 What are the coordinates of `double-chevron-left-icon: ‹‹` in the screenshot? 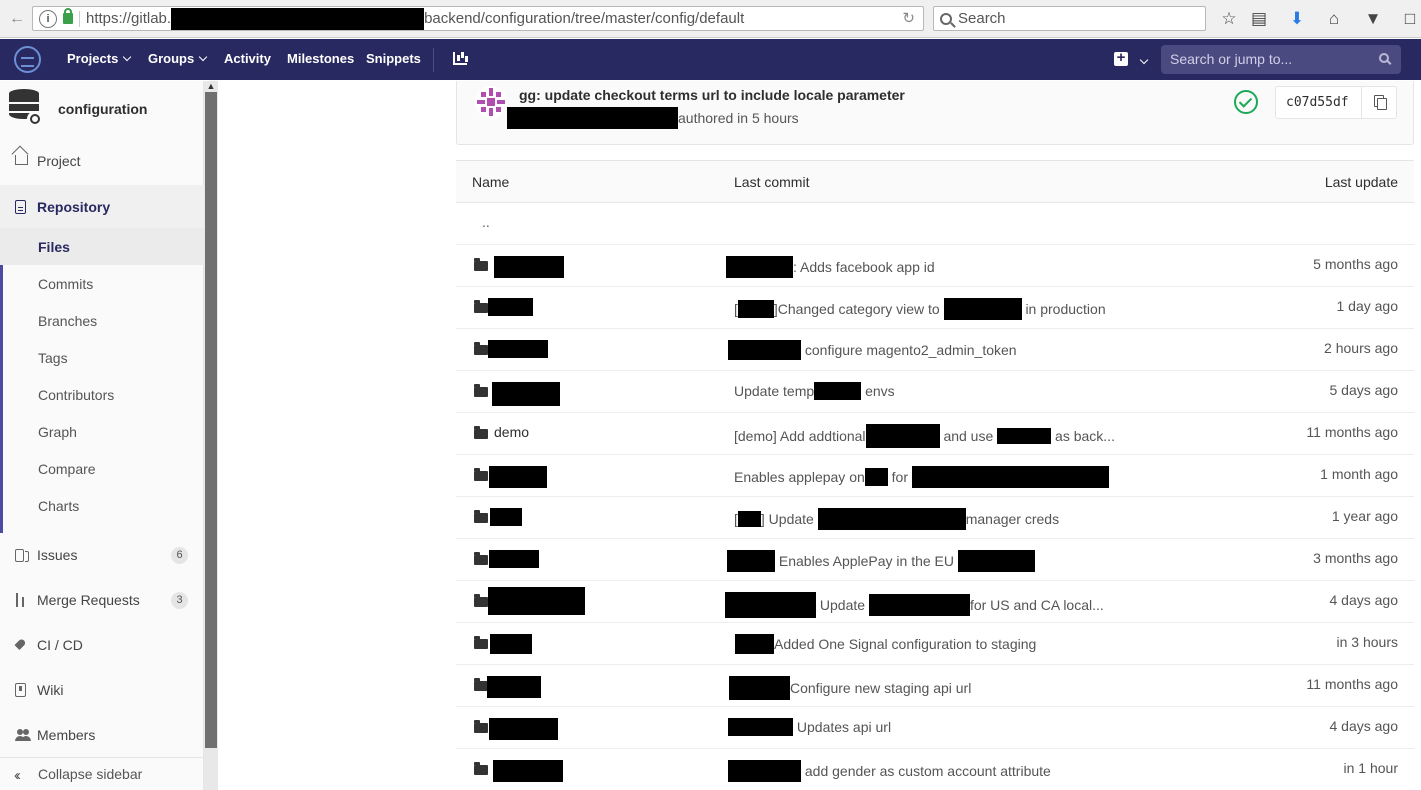 It's located at (17, 775).